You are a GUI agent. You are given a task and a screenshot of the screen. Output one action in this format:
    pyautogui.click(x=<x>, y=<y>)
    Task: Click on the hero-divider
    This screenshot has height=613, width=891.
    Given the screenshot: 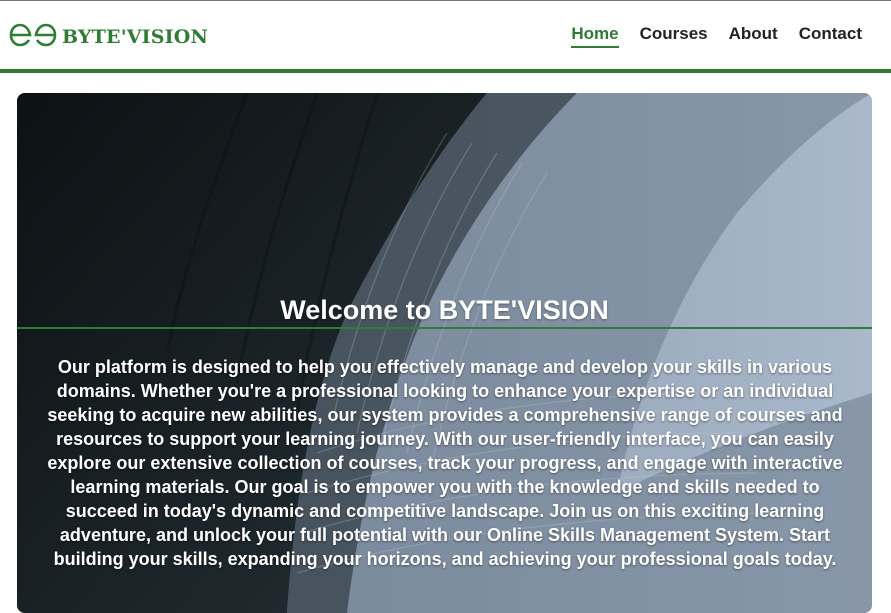 What is the action you would take?
    pyautogui.click(x=444, y=328)
    